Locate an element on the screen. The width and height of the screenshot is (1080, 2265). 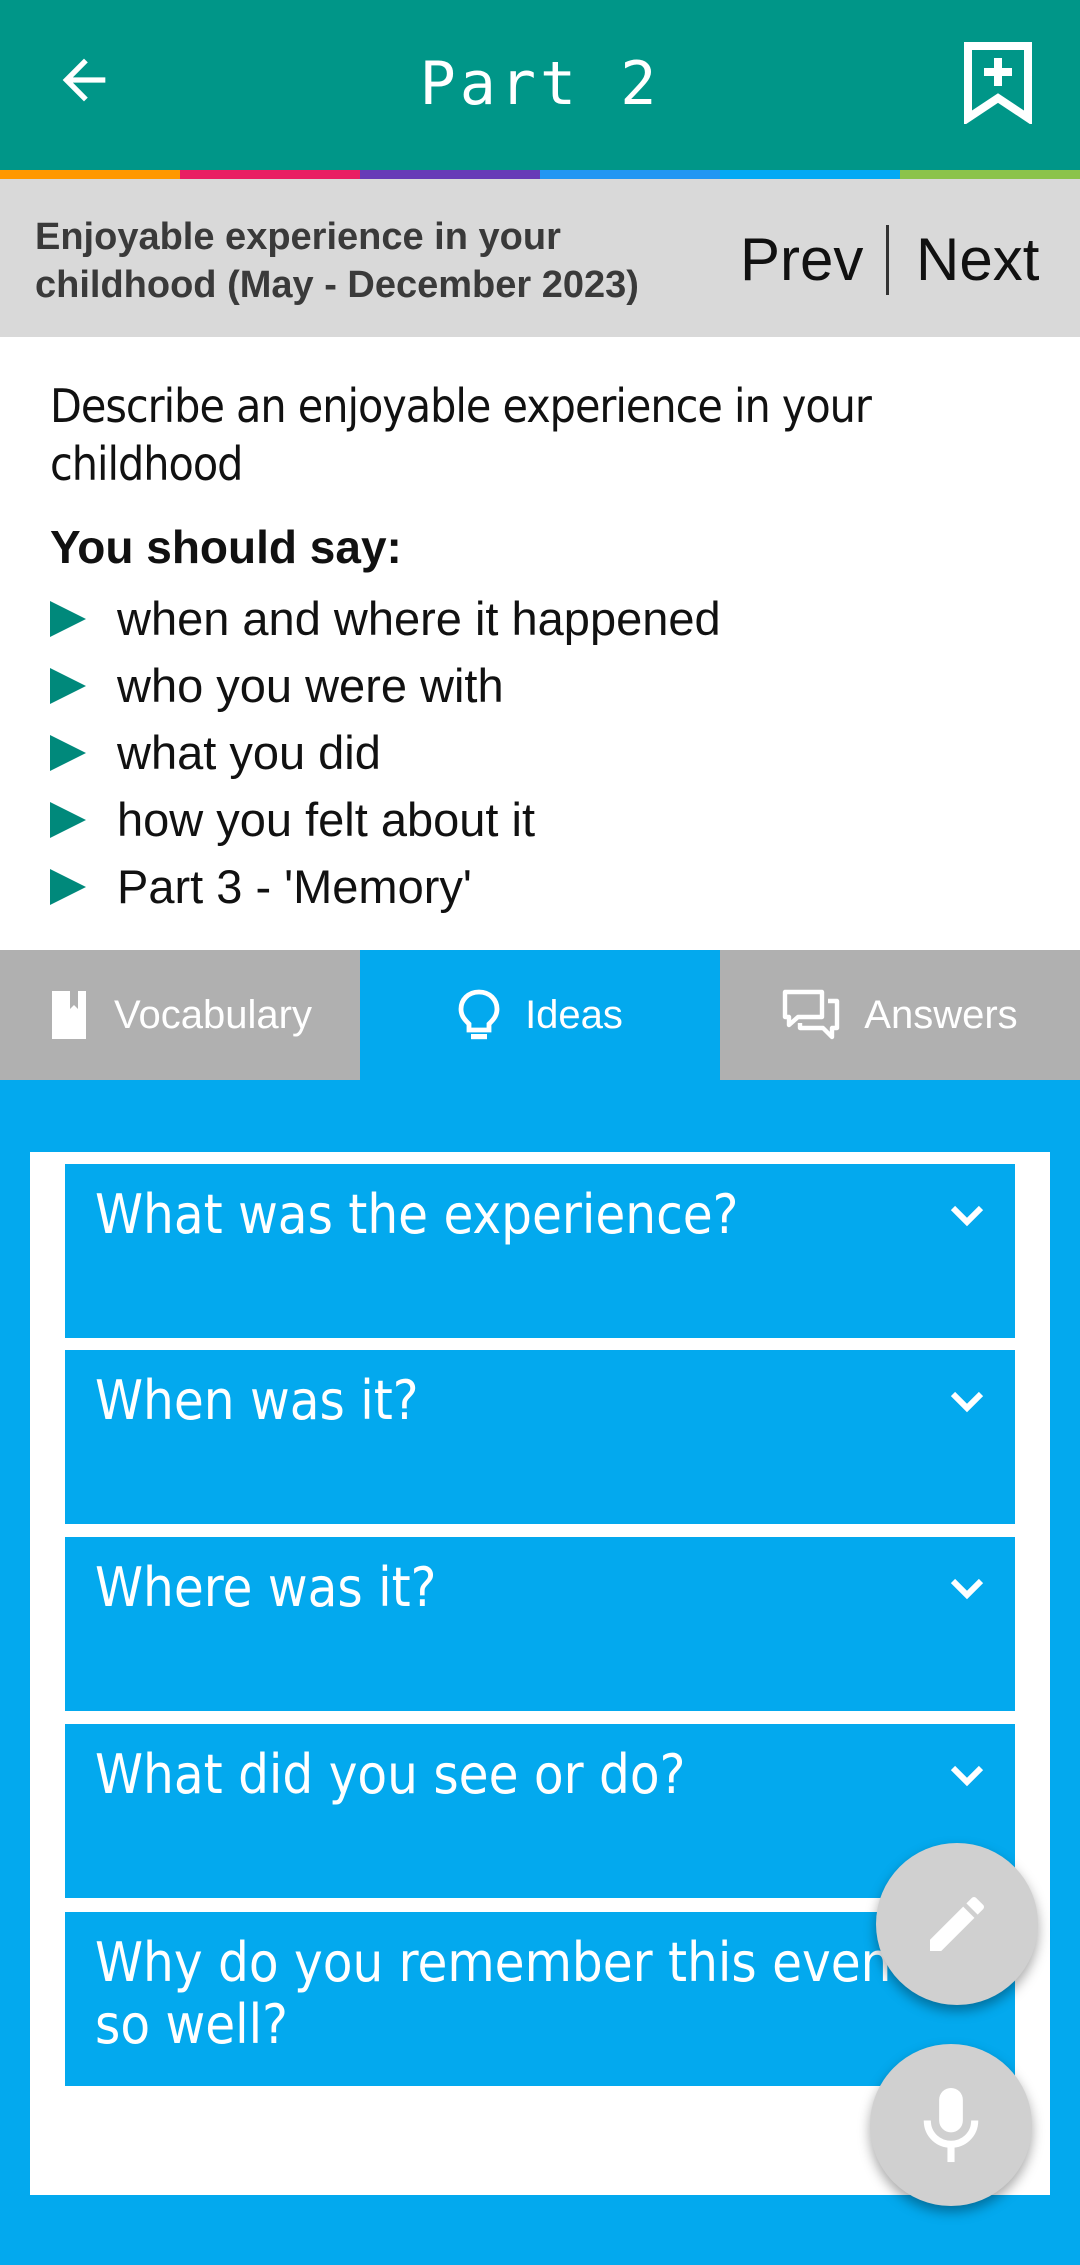
edit-note-button is located at coordinates (957, 1924).